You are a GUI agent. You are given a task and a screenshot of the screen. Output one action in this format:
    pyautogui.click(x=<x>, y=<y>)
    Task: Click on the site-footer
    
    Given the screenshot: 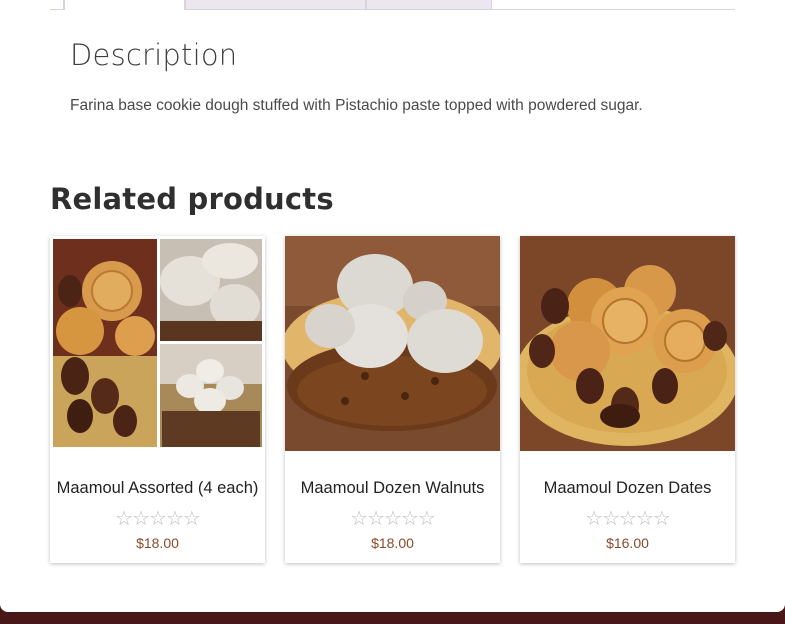 What is the action you would take?
    pyautogui.click(x=392, y=618)
    